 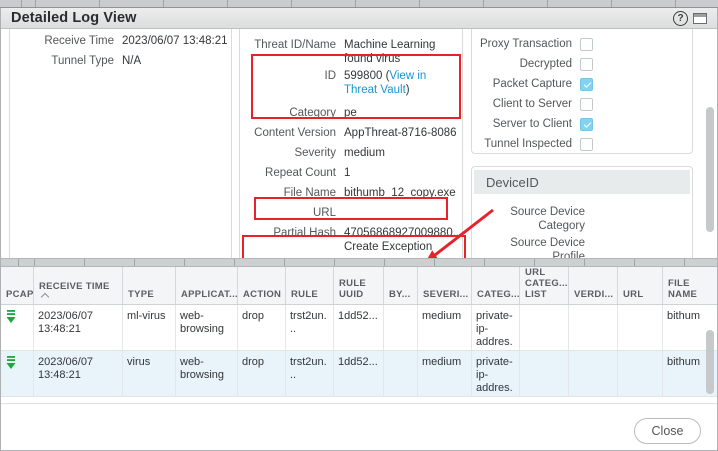 What do you see at coordinates (667, 431) in the screenshot?
I see `close-button: Close` at bounding box center [667, 431].